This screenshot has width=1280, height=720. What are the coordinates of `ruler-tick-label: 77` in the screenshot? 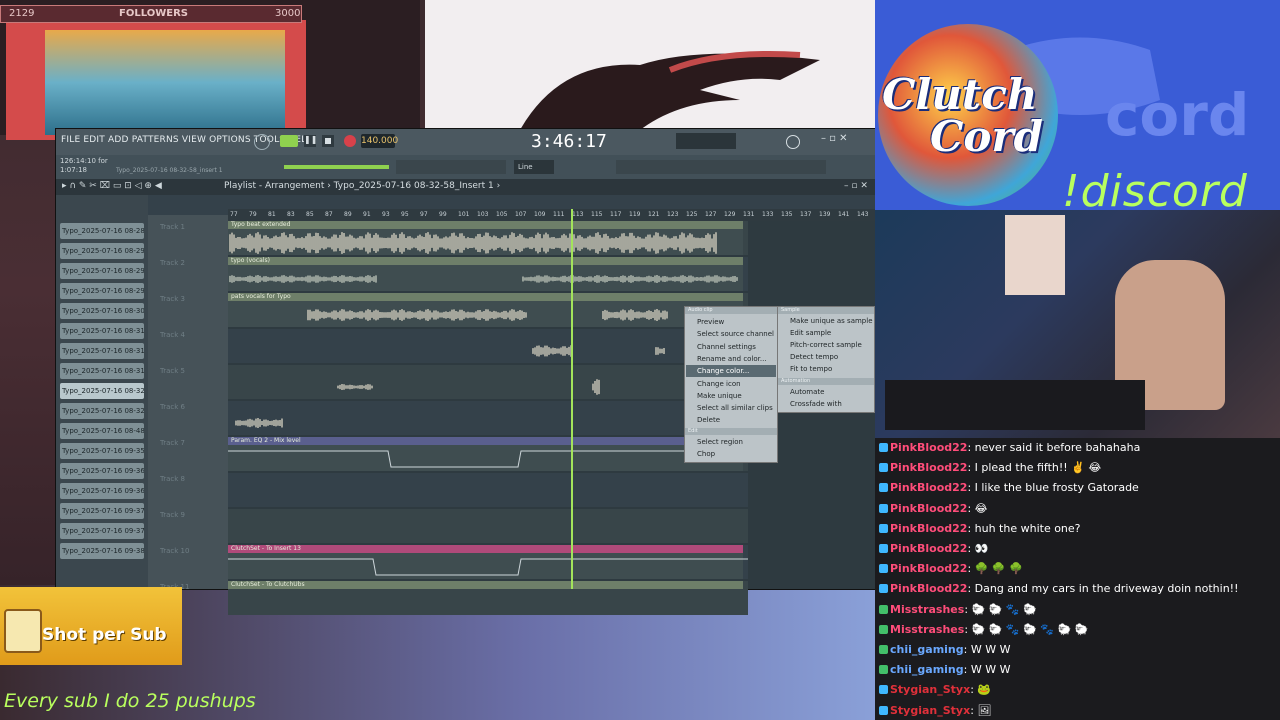 It's located at (234, 214).